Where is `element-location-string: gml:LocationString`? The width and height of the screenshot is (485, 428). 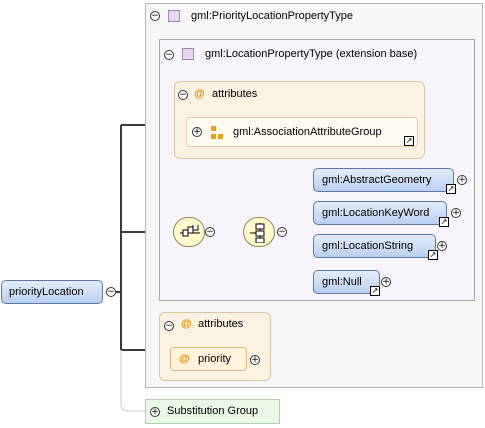 element-location-string: gml:LocationString is located at coordinates (374, 246).